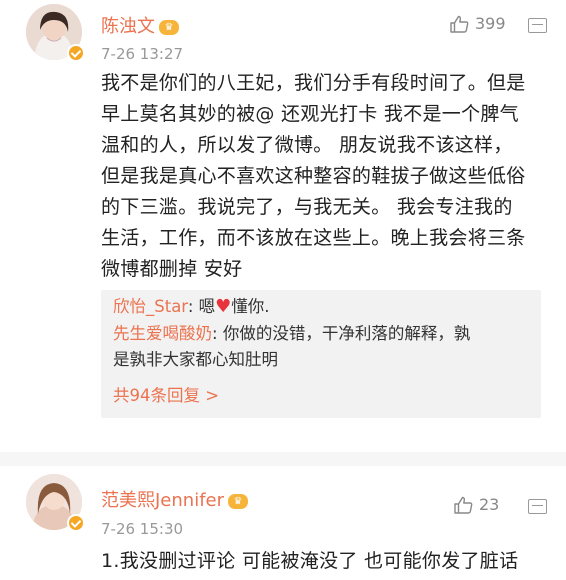 This screenshot has height=580, width=566. I want to click on comment-line: 的下三滥。我说完了，与我无关。 我会专注我的, so click(307, 207).